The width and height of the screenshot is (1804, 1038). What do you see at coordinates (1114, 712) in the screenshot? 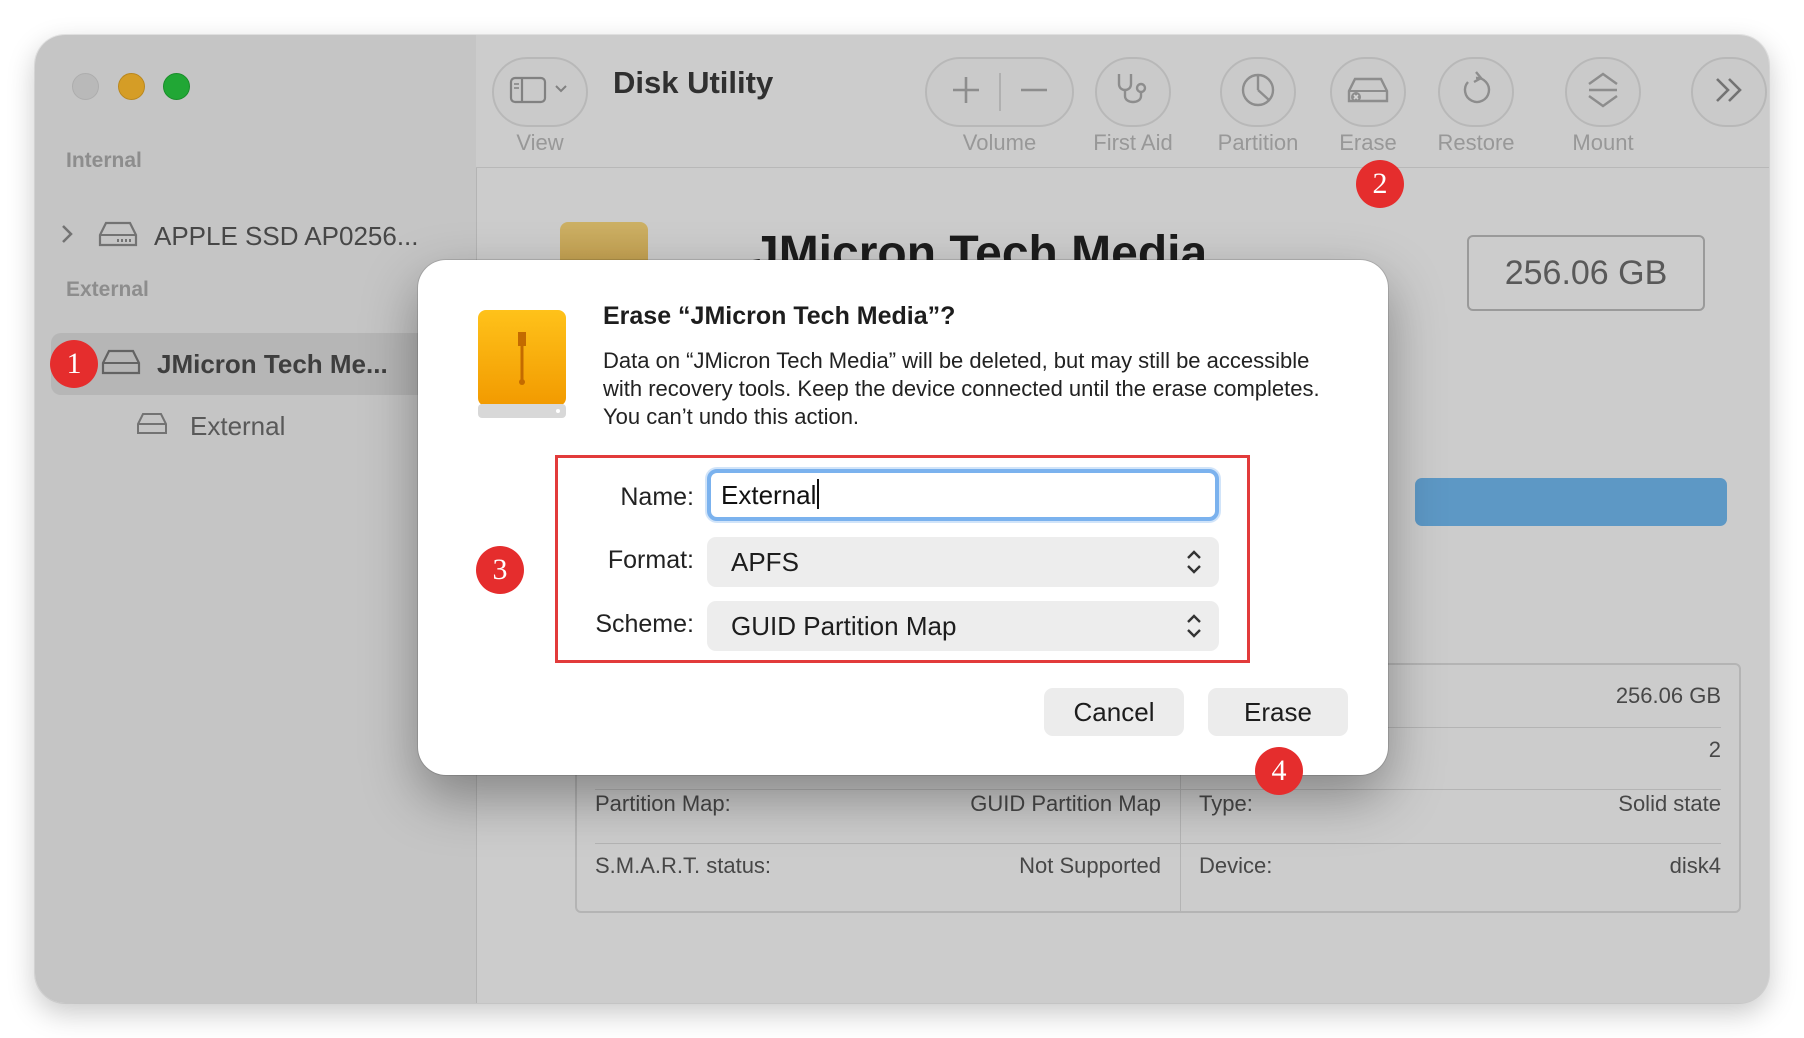
I see `cancel-button: Cancel` at bounding box center [1114, 712].